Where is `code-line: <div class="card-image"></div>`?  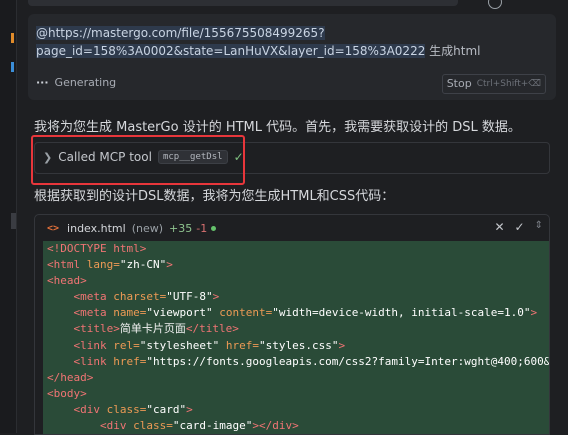 code-line: <div class="card-image"></div> is located at coordinates (199, 426).